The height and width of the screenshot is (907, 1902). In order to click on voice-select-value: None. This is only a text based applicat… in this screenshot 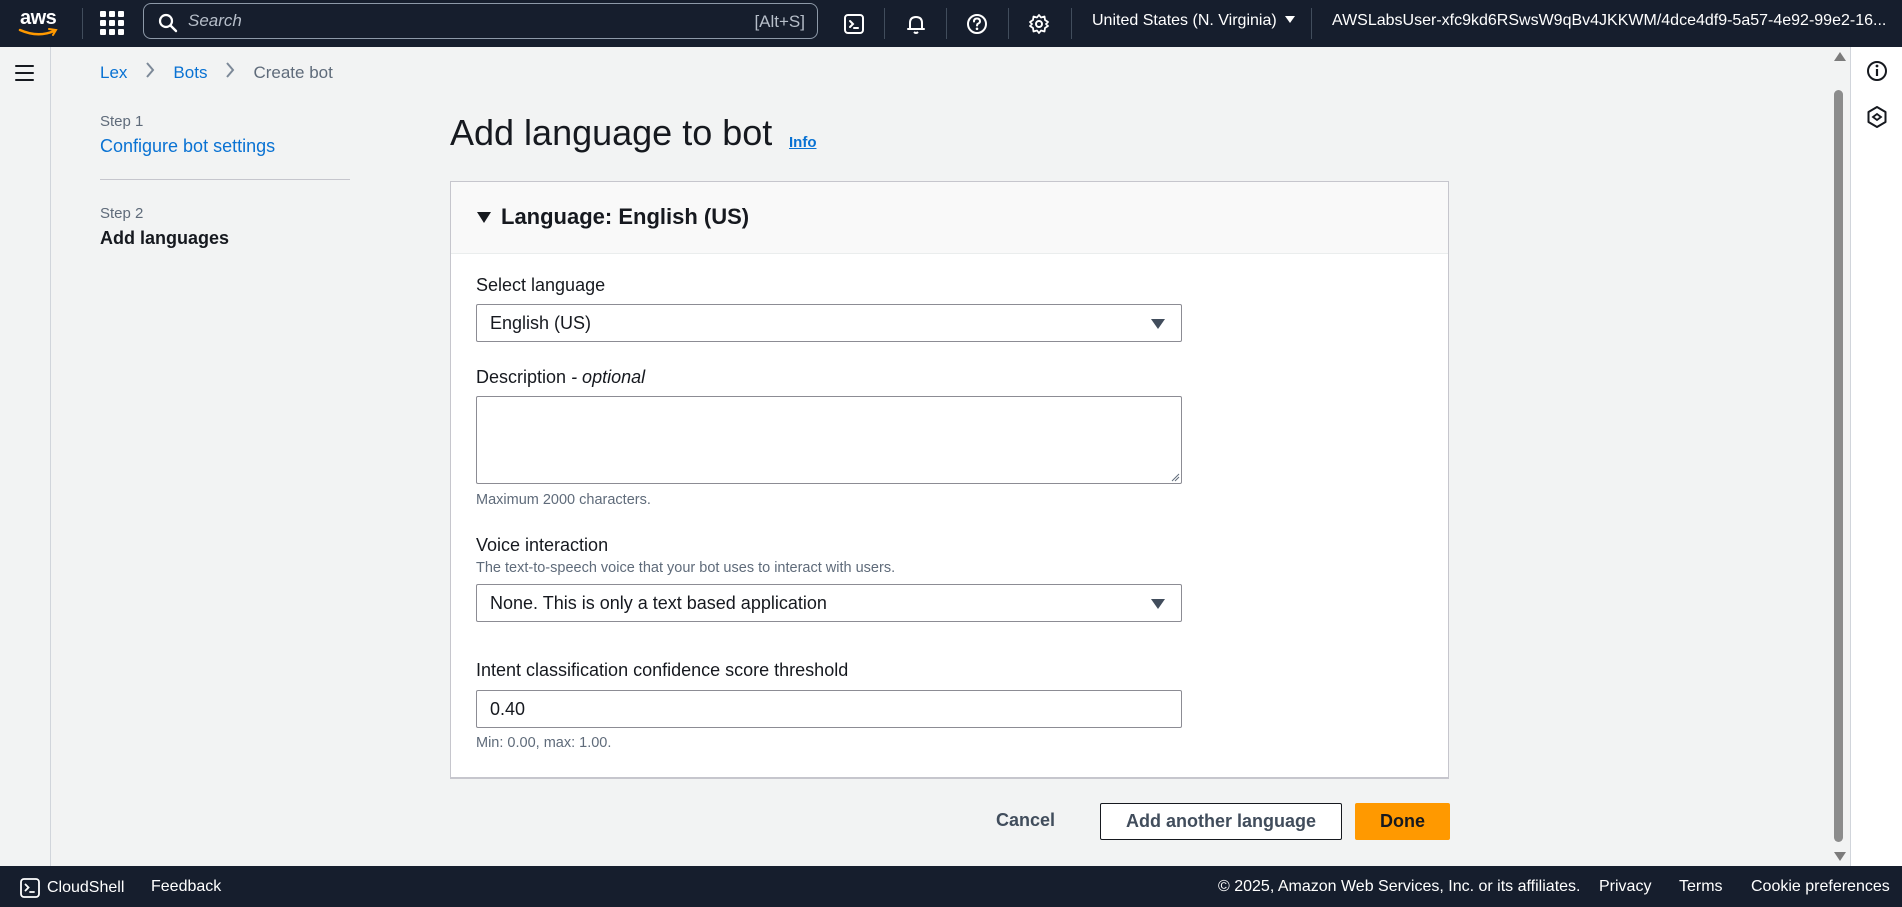, I will do `click(658, 603)`.